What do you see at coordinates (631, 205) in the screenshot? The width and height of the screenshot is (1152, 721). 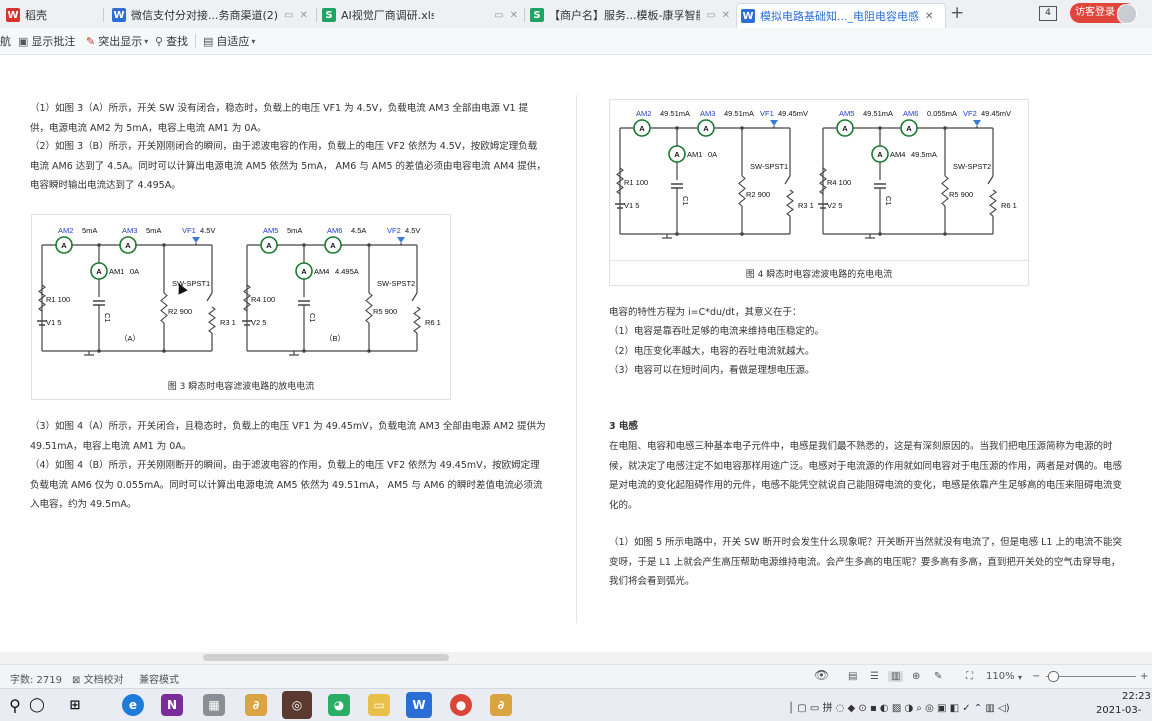 I see `source-label: V1 5` at bounding box center [631, 205].